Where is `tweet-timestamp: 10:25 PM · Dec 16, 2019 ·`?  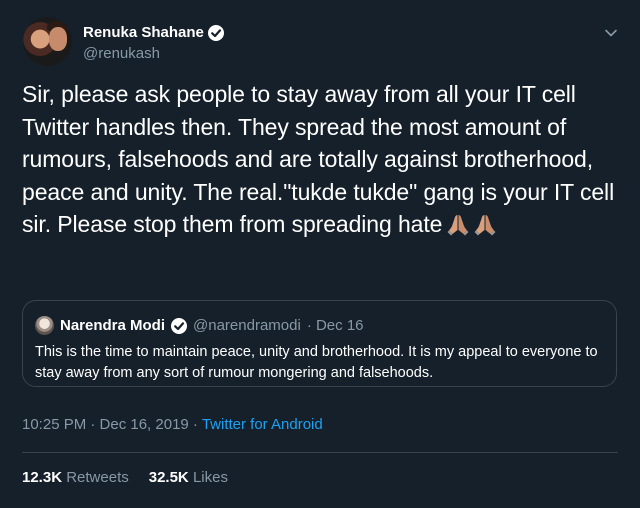 tweet-timestamp: 10:25 PM · Dec 16, 2019 · is located at coordinates (112, 424).